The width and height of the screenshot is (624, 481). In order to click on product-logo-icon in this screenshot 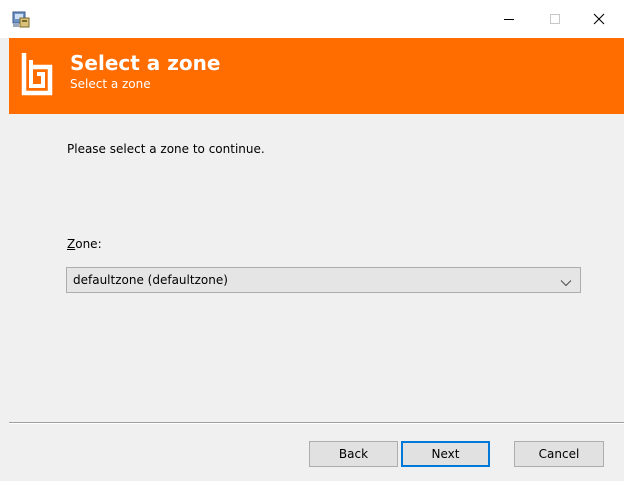, I will do `click(37, 73)`.